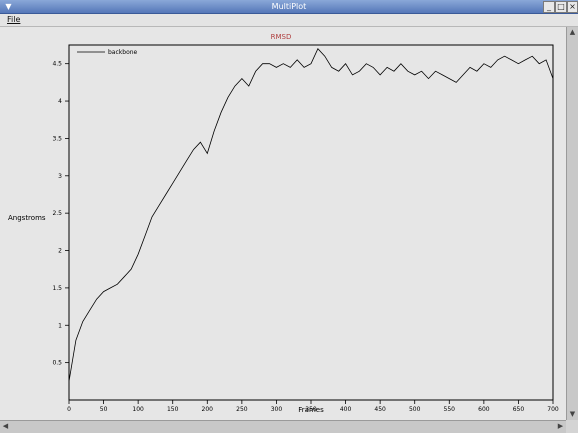  I want to click on y-axis-label: Angstroms, so click(27, 218).